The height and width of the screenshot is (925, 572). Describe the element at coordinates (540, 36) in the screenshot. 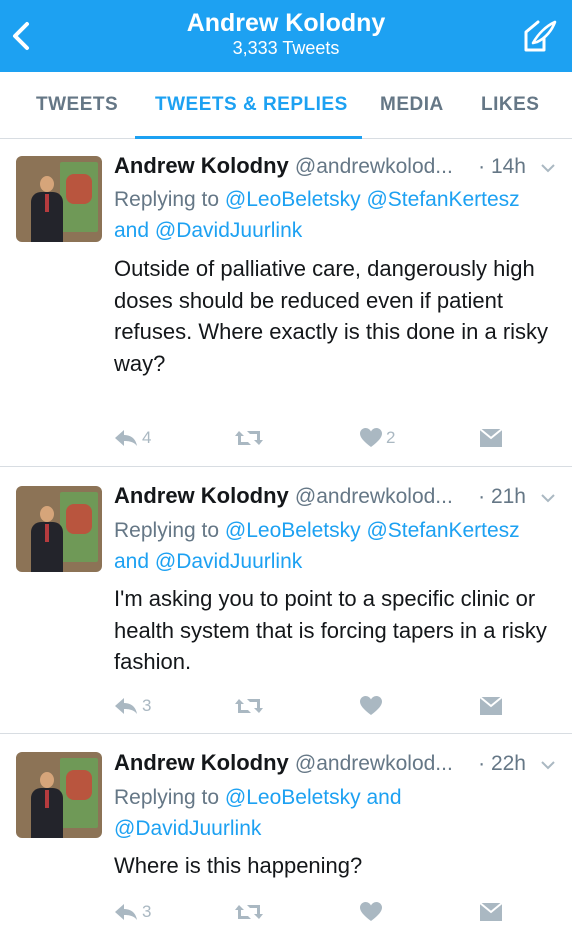

I see `compose-tweet-icon` at that location.